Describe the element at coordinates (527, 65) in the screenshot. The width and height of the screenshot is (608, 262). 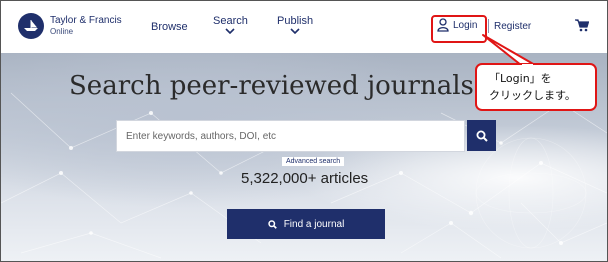
I see `callout-pointer-mask` at that location.